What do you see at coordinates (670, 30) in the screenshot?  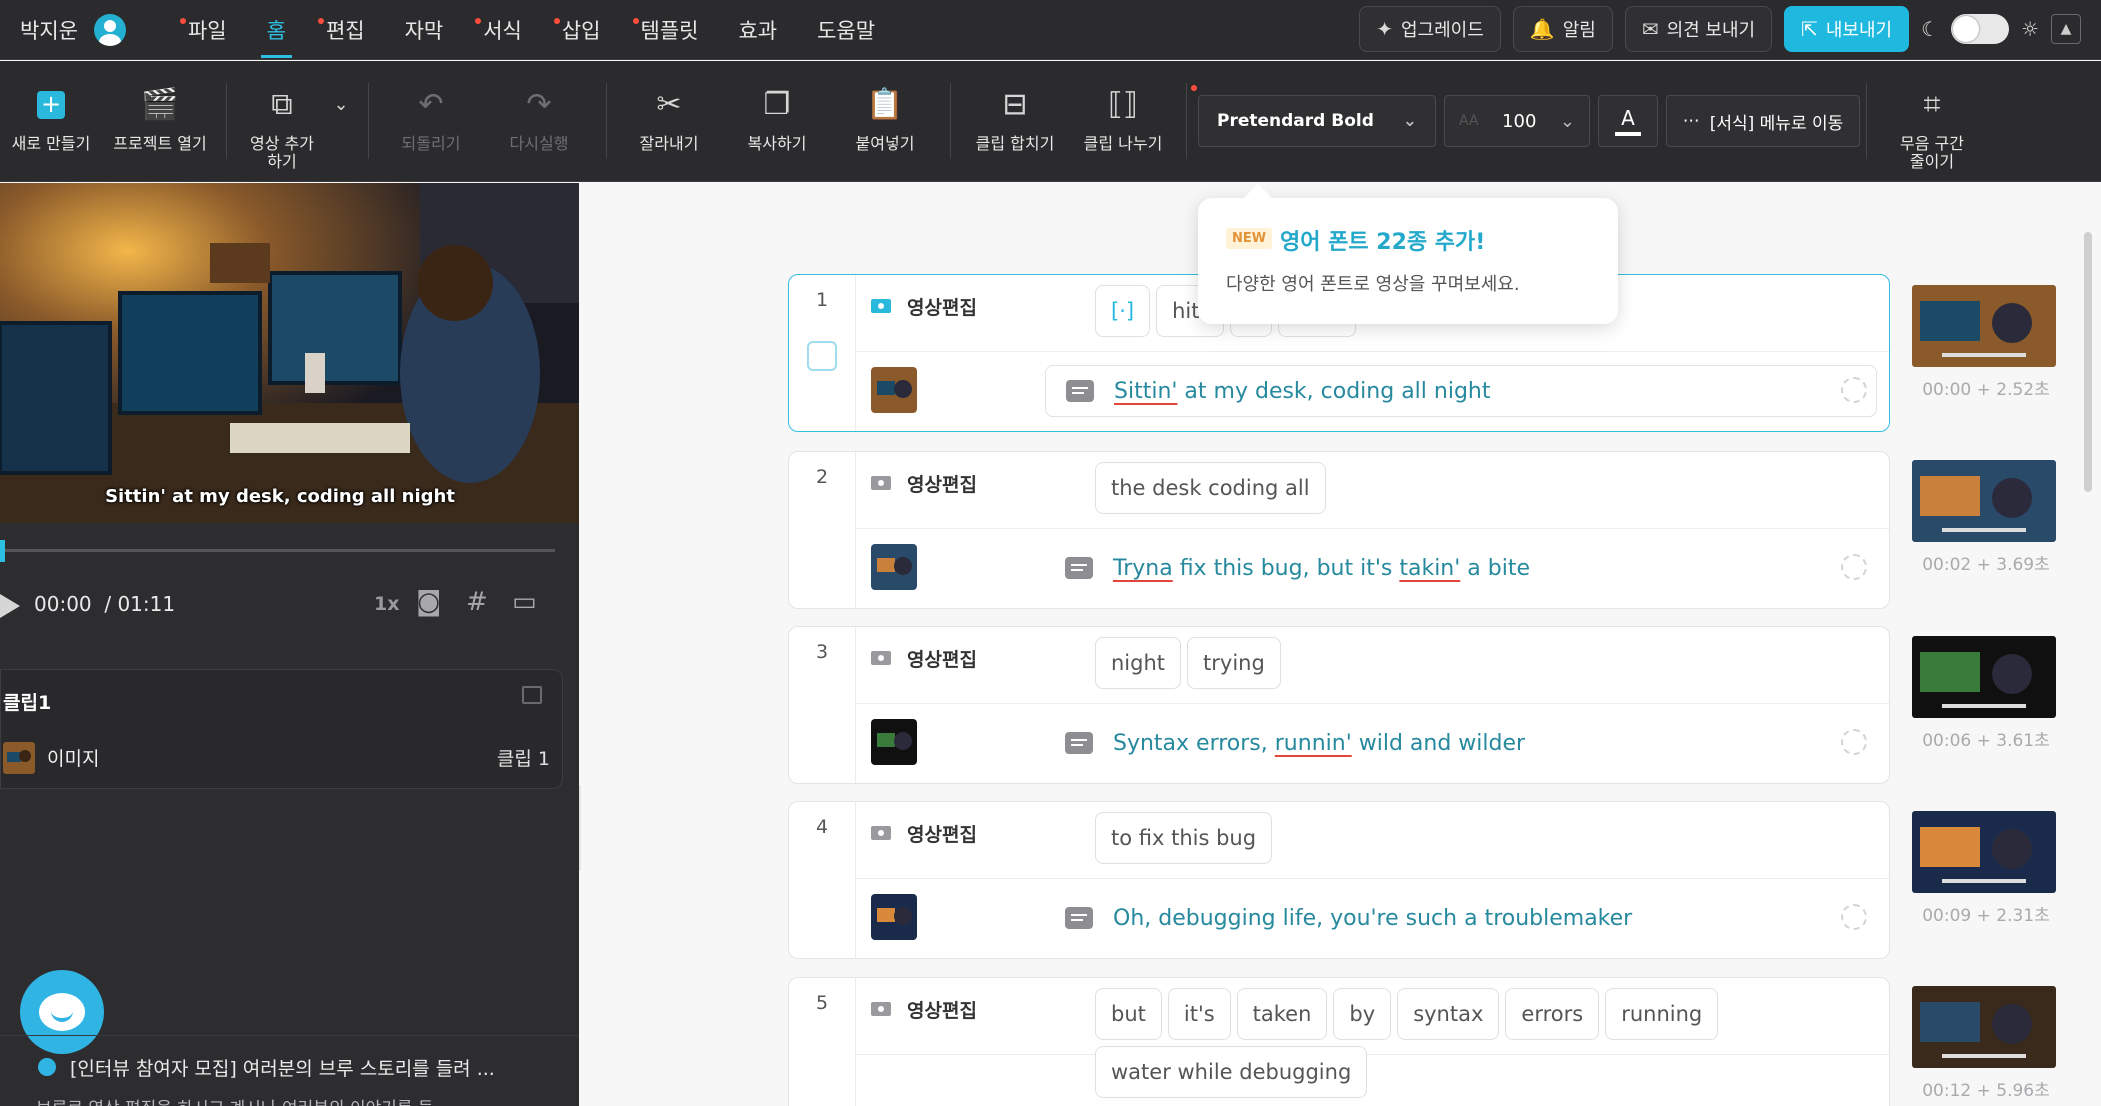 I see `menu-6: 템플릿` at bounding box center [670, 30].